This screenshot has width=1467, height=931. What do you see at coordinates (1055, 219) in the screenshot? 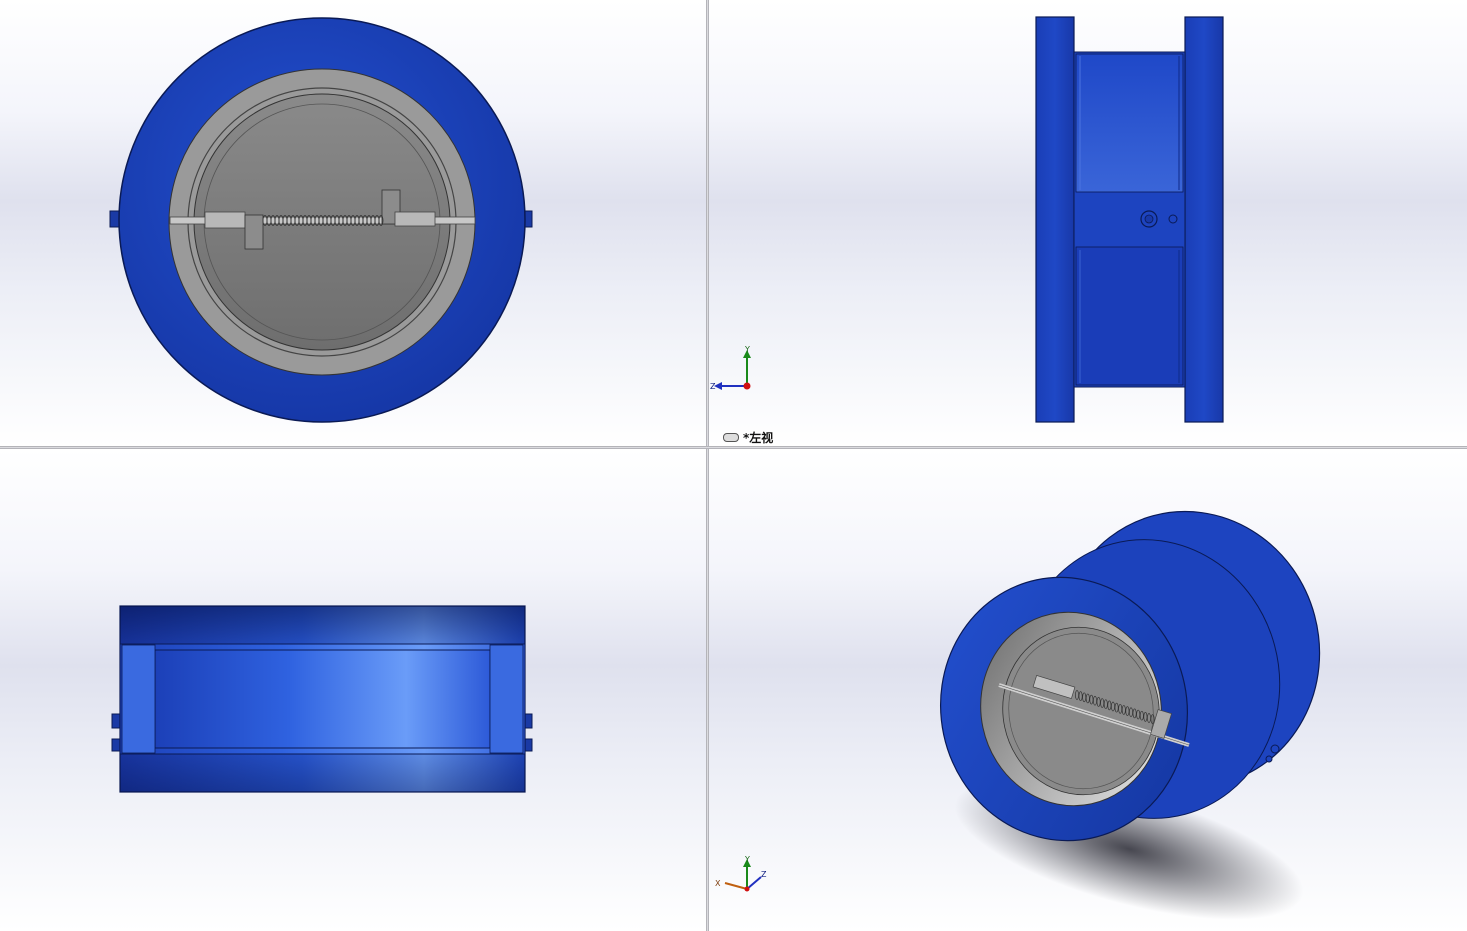
I see `flange-left` at bounding box center [1055, 219].